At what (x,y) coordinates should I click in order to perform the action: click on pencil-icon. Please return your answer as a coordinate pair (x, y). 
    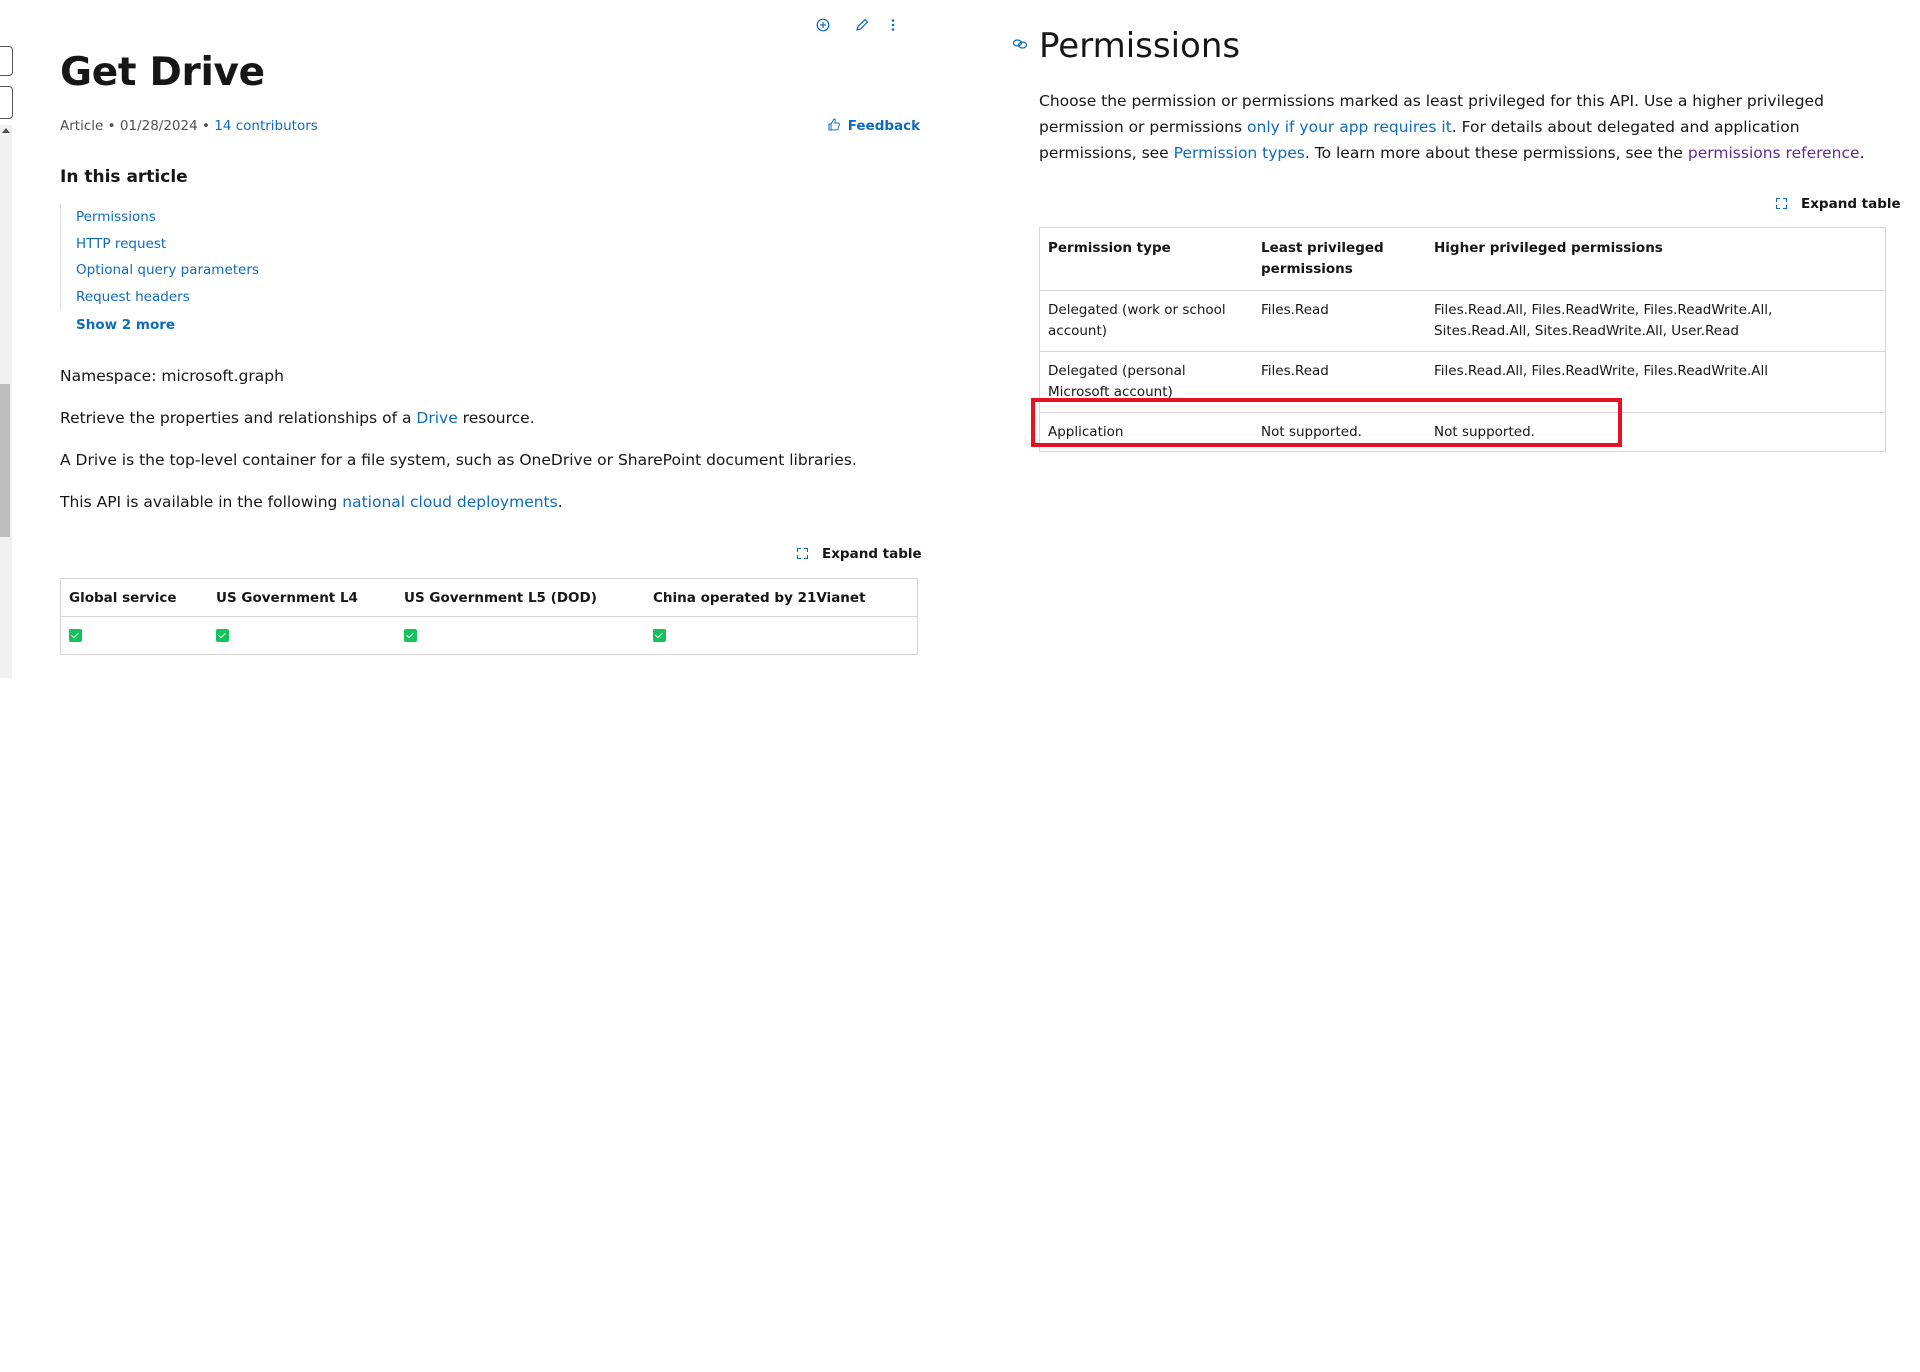
    Looking at the image, I should click on (862, 27).